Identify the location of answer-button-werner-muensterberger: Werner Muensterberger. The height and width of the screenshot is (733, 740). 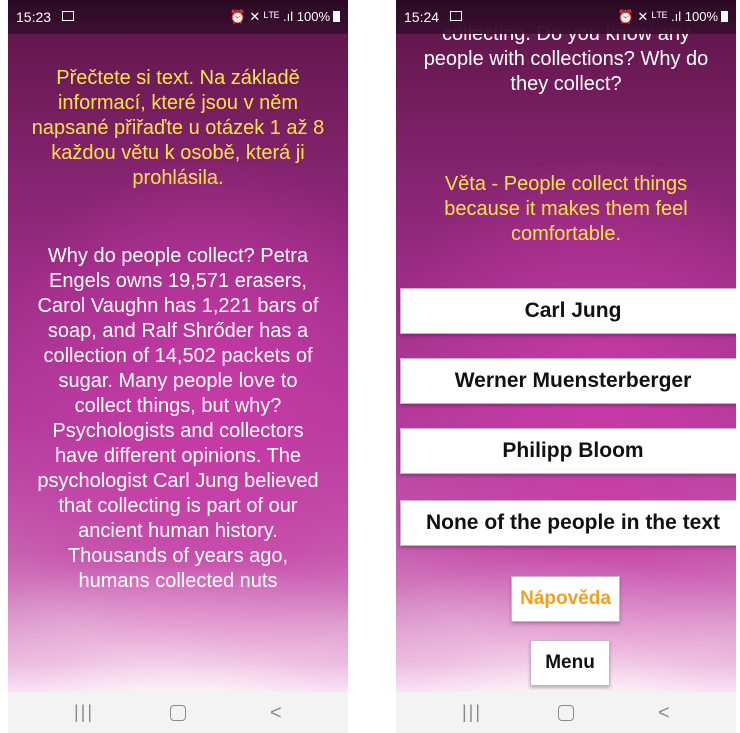
(568, 381).